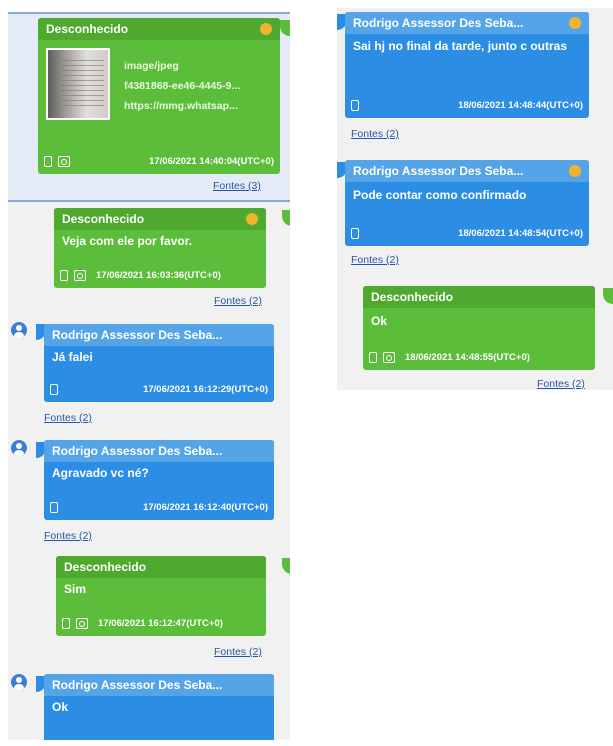 The image size is (613, 746). Describe the element at coordinates (237, 186) in the screenshot. I see `sources-link: Fontes (3)` at that location.